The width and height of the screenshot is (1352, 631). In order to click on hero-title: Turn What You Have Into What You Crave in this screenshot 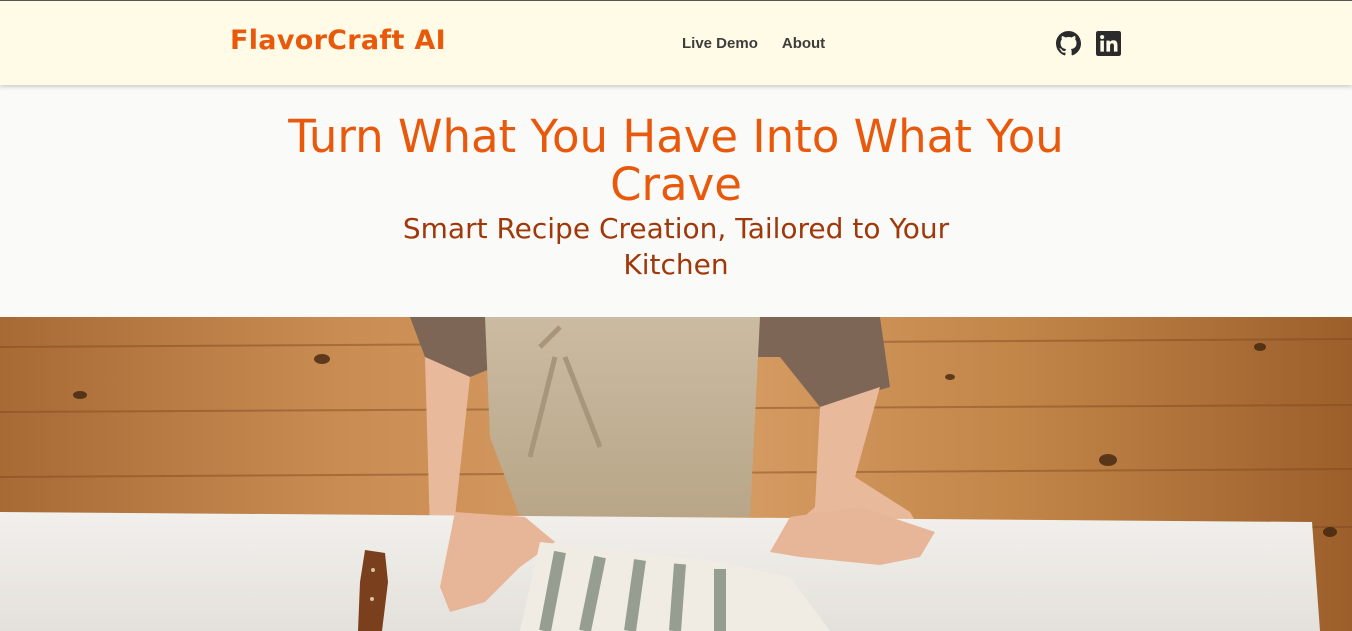, I will do `click(676, 160)`.